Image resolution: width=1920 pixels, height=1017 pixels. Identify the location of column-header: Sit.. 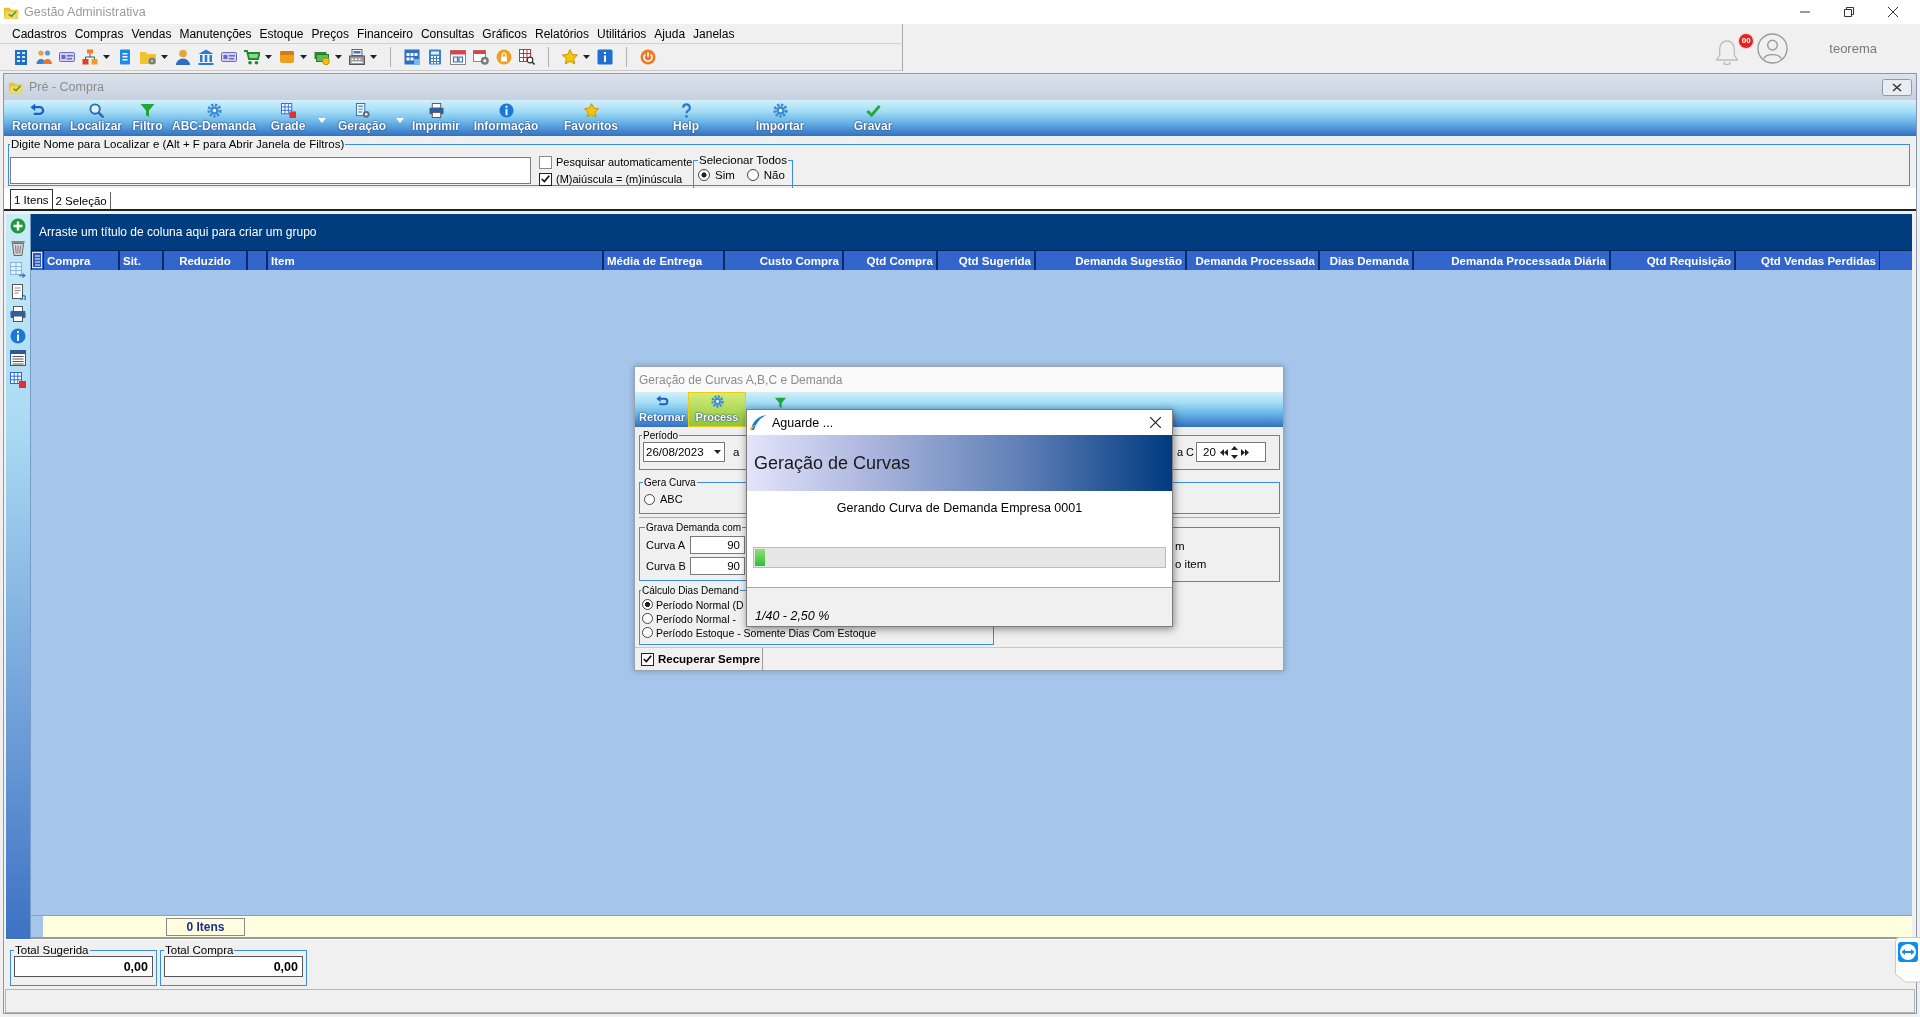
(141, 260).